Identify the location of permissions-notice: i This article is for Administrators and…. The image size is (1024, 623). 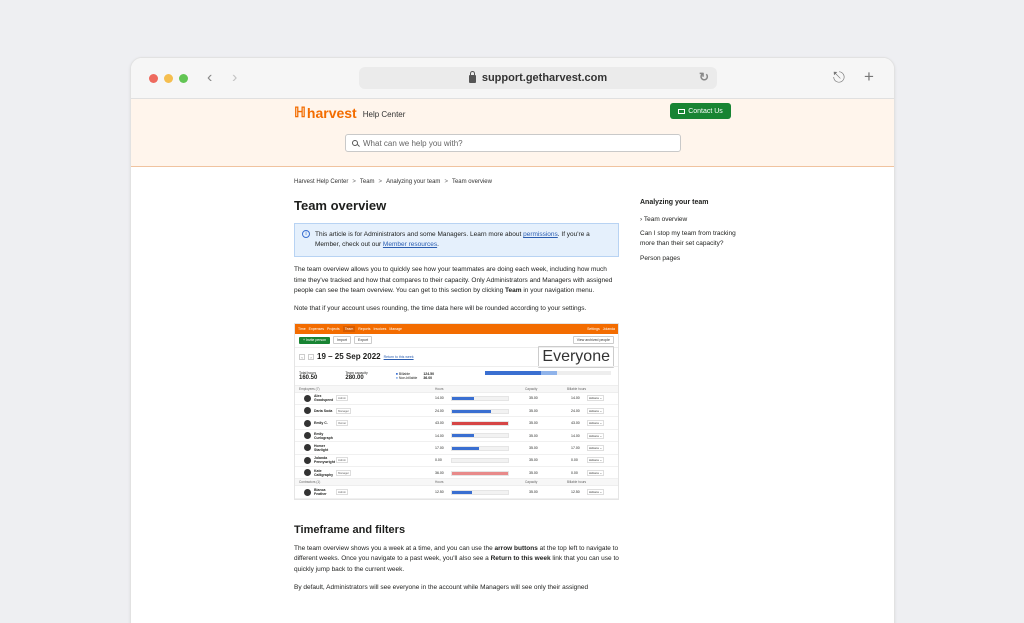
(456, 240).